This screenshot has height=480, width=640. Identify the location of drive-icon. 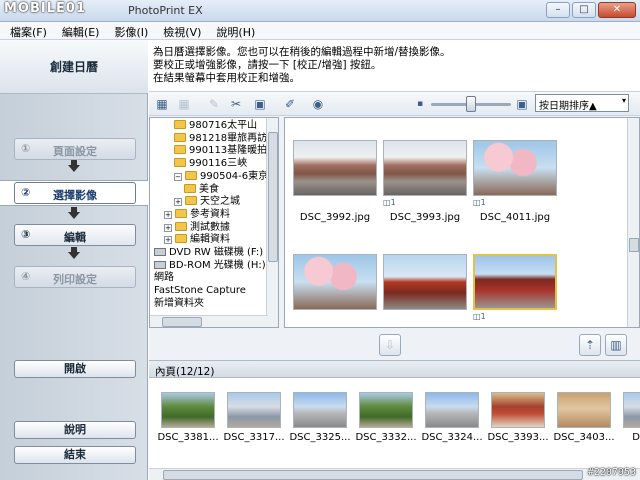
(160, 252).